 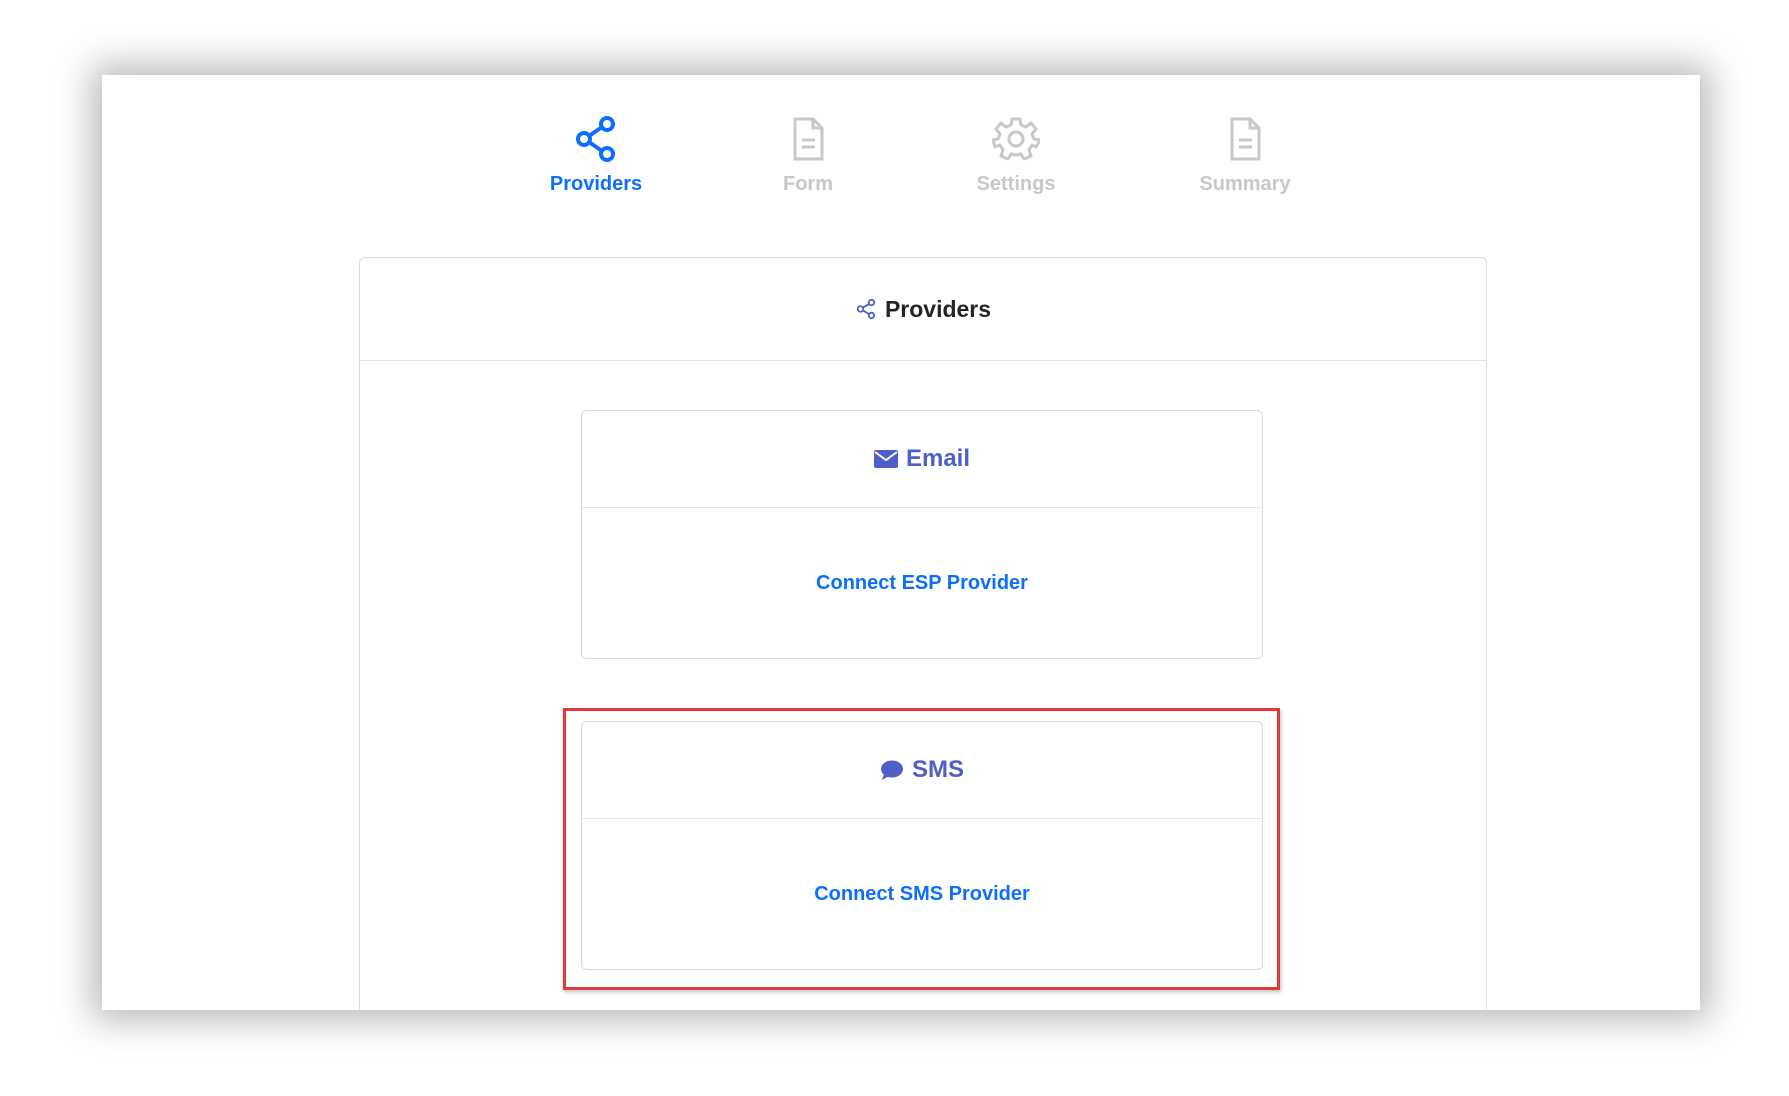 I want to click on step-label: Form, so click(x=808, y=184).